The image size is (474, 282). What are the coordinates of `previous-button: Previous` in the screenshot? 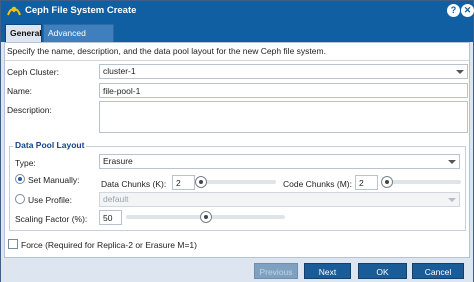 It's located at (276, 271).